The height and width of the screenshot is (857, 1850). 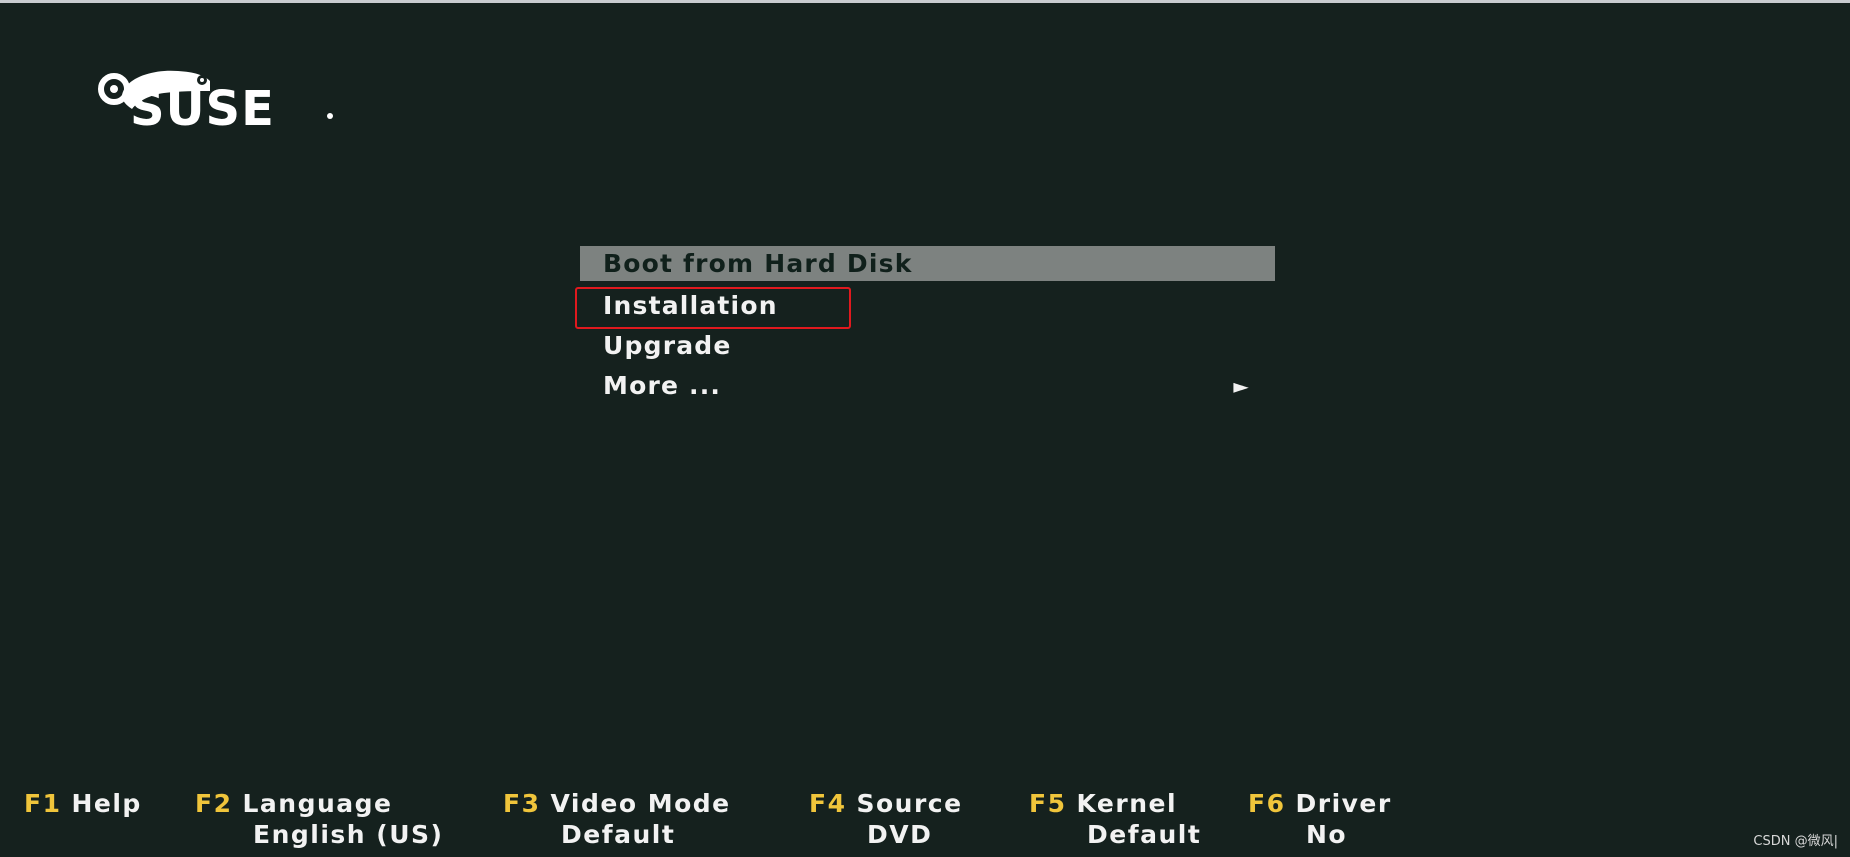 I want to click on menu-item-boot-from-hard-disk: Boot from Hard Disk, so click(x=927, y=263).